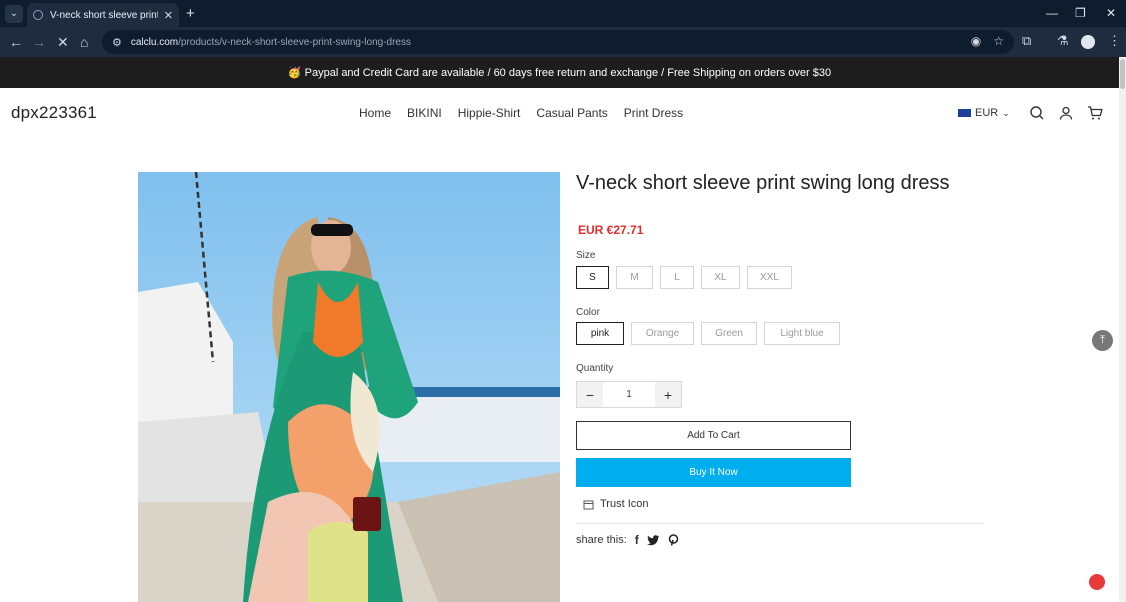 The width and height of the screenshot is (1126, 602). What do you see at coordinates (1066, 113) in the screenshot?
I see `account-icon` at bounding box center [1066, 113].